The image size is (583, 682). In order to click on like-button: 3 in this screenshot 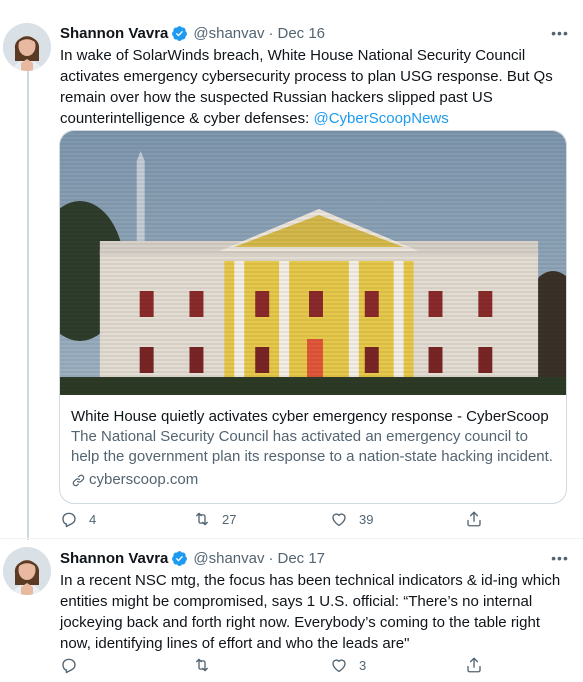, I will do `click(348, 665)`.